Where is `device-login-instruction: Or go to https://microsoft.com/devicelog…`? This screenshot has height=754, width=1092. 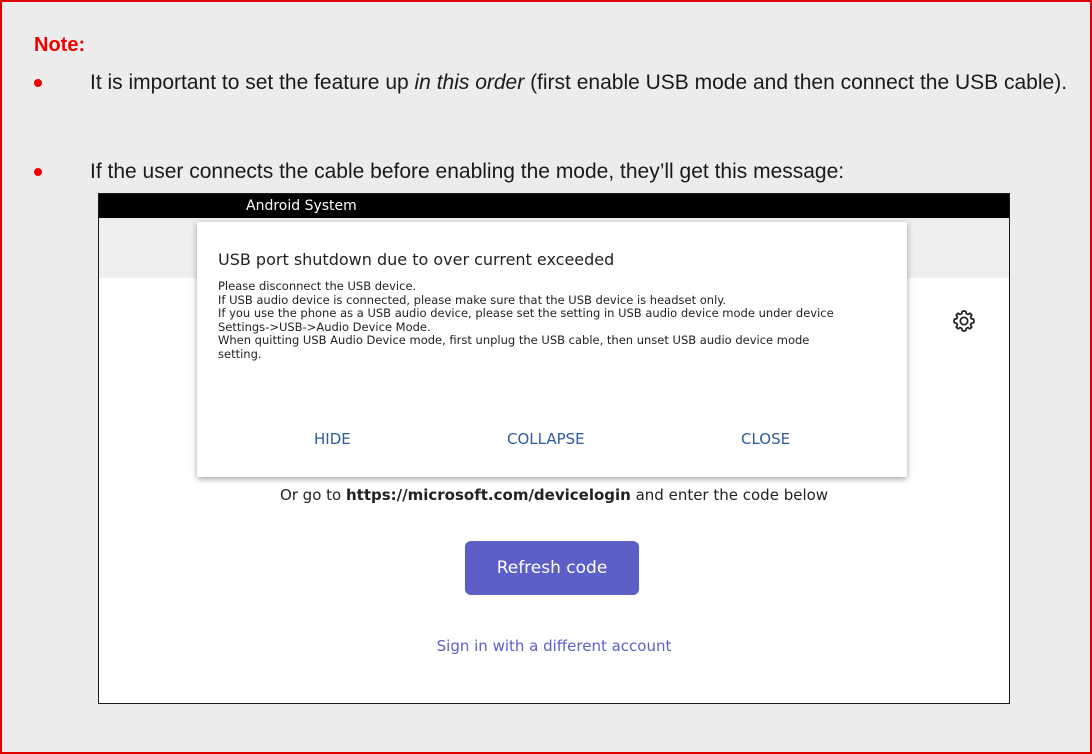 device-login-instruction: Or go to https://microsoft.com/devicelog… is located at coordinates (554, 495).